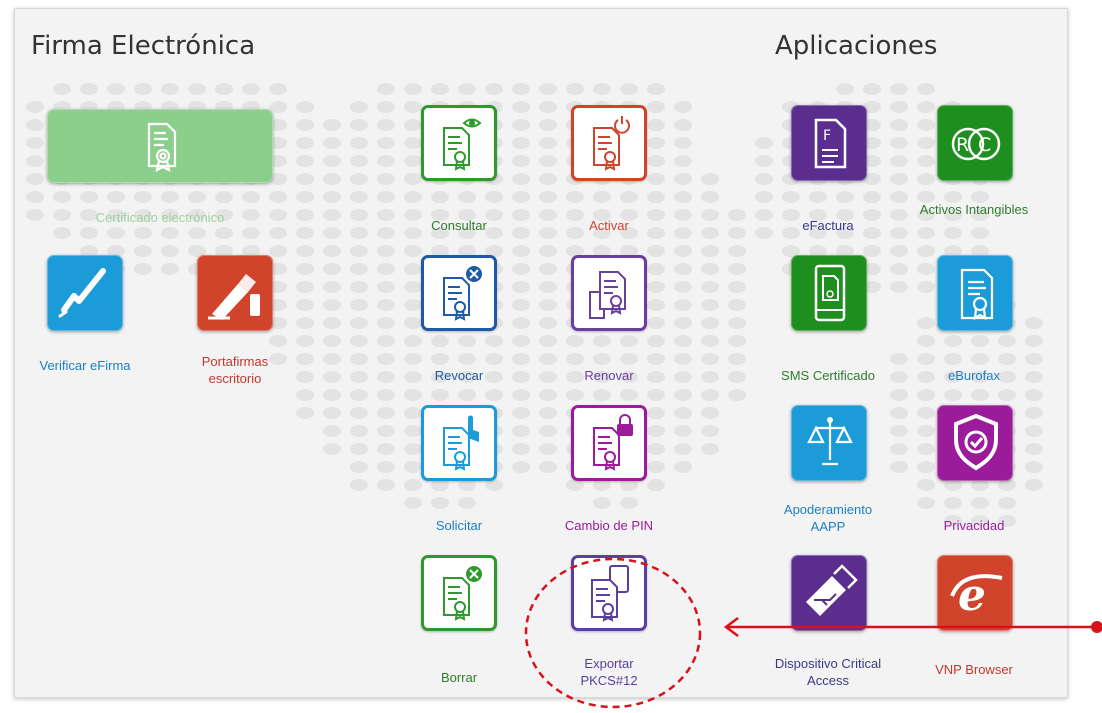 The width and height of the screenshot is (1102, 713). I want to click on dashed-highlight-circle, so click(613, 633).